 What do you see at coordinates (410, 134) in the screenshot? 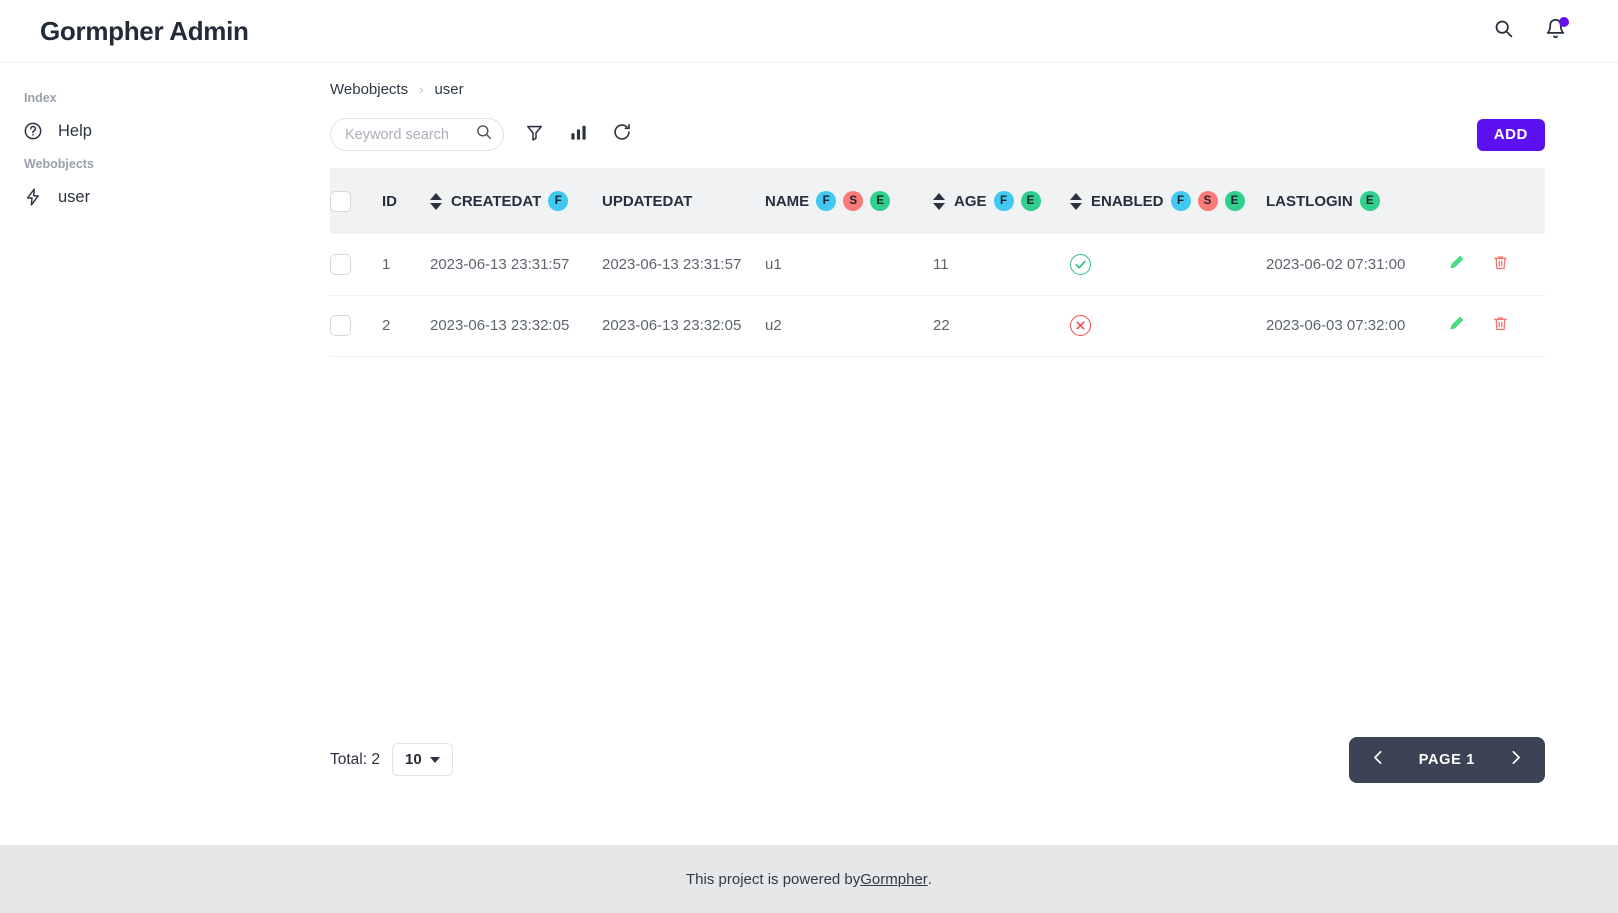
I see `search-input` at bounding box center [410, 134].